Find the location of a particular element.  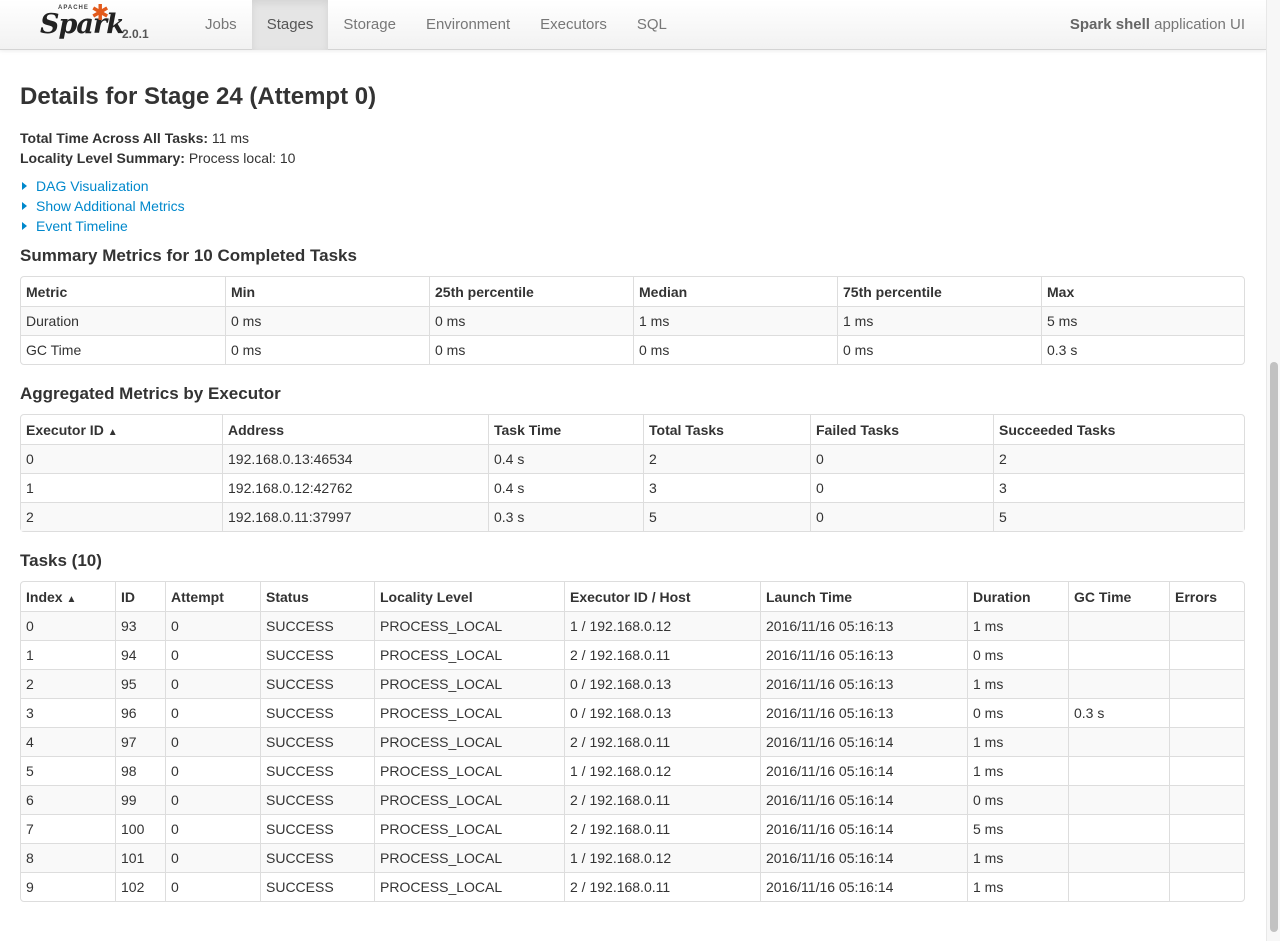

column-header-label: Executor ID is located at coordinates (65, 429).